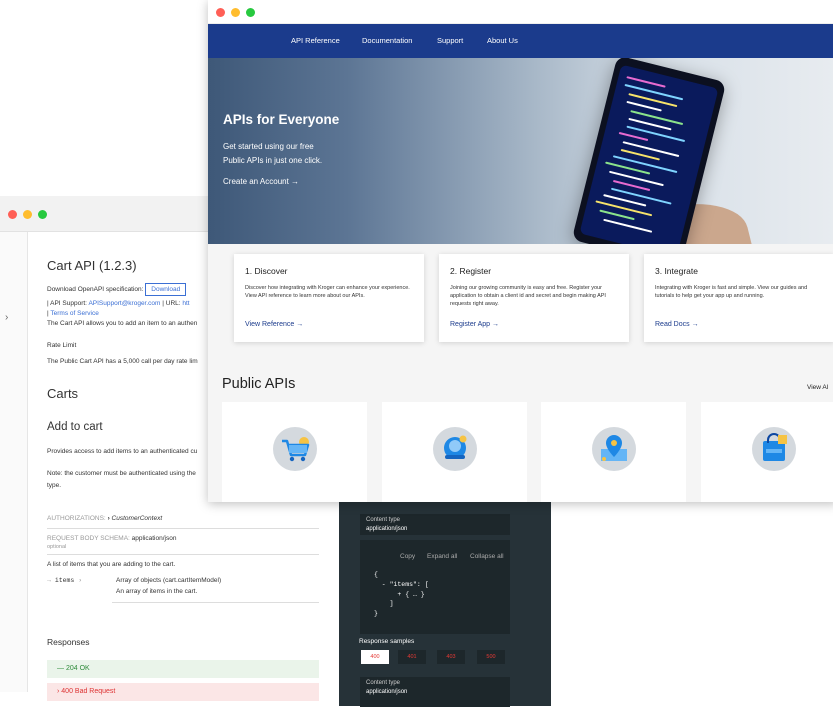 The height and width of the screenshot is (707, 833). I want to click on tab-500: 500, so click(491, 657).